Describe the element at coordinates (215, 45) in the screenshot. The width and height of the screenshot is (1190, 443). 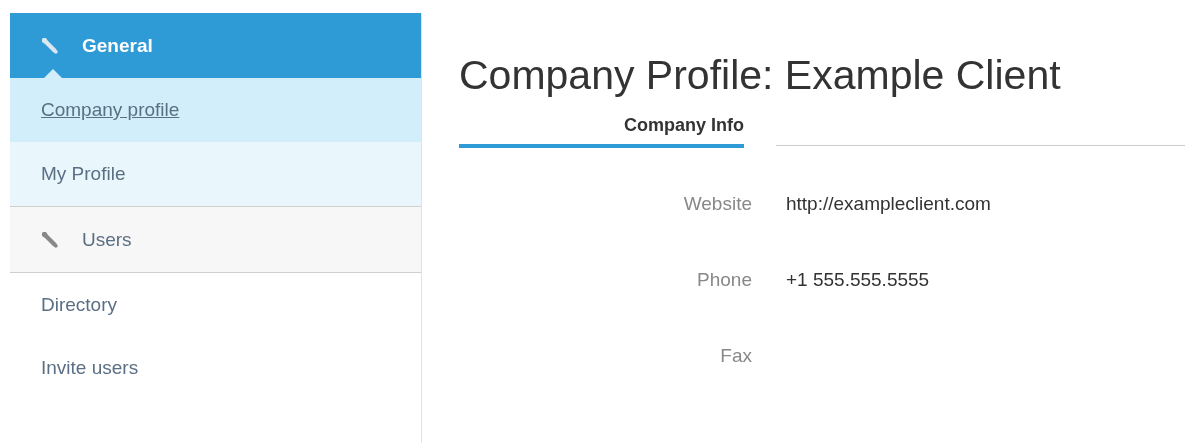
I see `sidebar-section-header: General` at that location.